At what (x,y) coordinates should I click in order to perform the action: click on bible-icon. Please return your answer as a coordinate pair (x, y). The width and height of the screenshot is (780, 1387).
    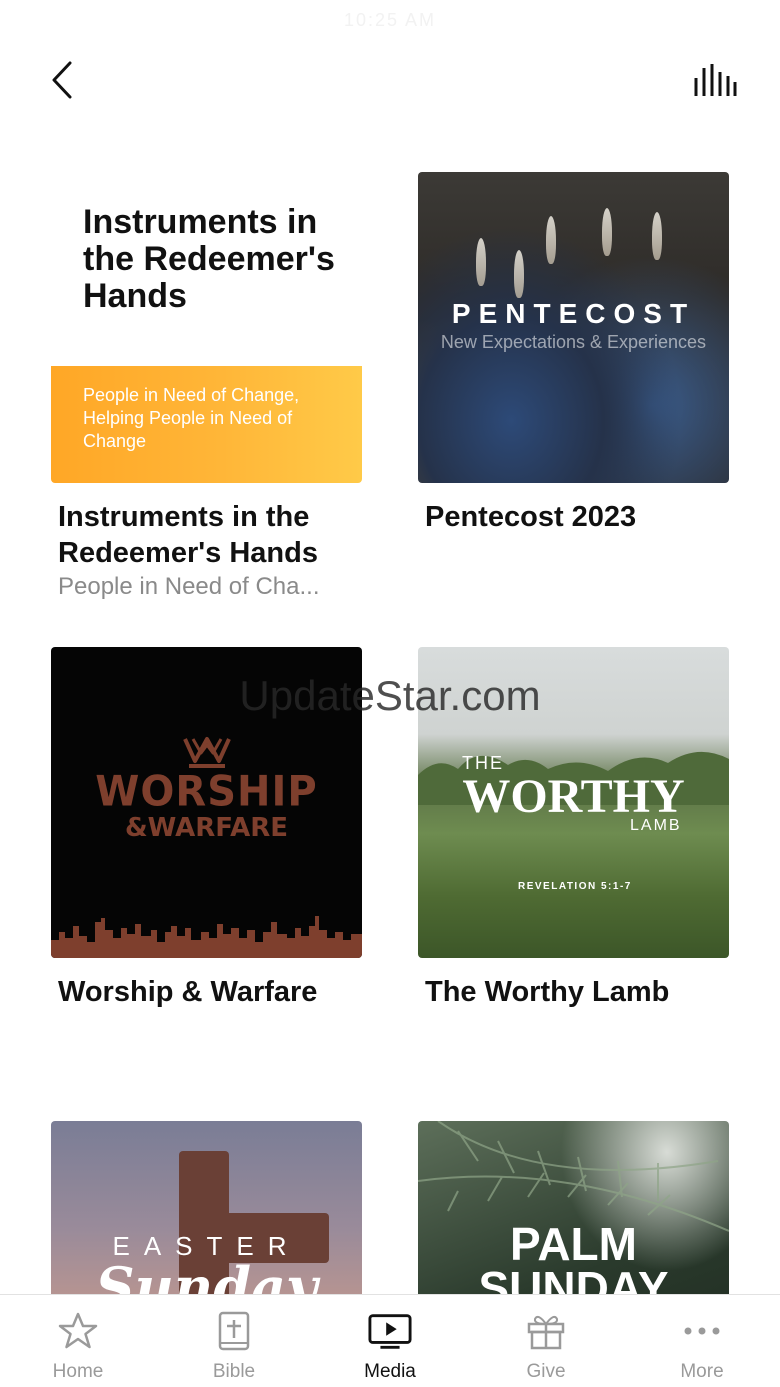
    Looking at the image, I should click on (234, 1331).